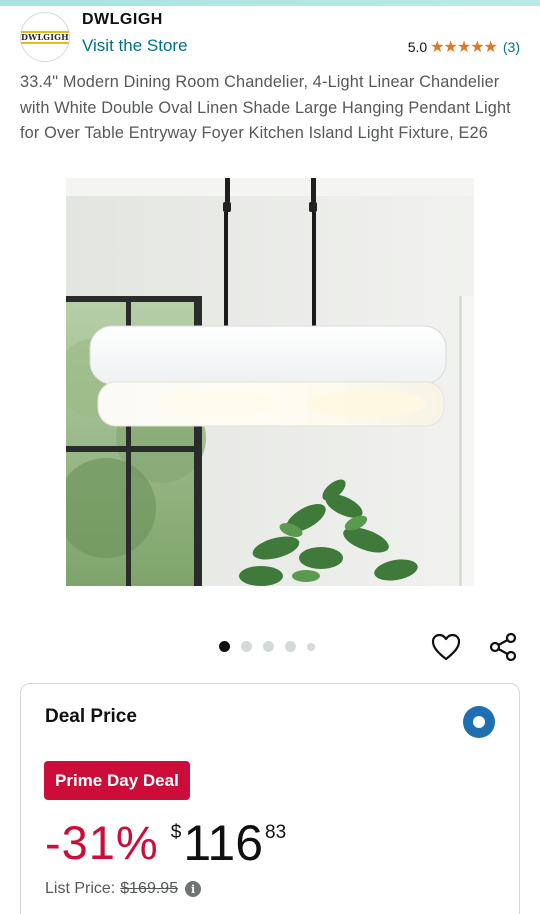 Image resolution: width=540 pixels, height=914 pixels. Describe the element at coordinates (102, 842) in the screenshot. I see `discount-percent: -31%` at that location.